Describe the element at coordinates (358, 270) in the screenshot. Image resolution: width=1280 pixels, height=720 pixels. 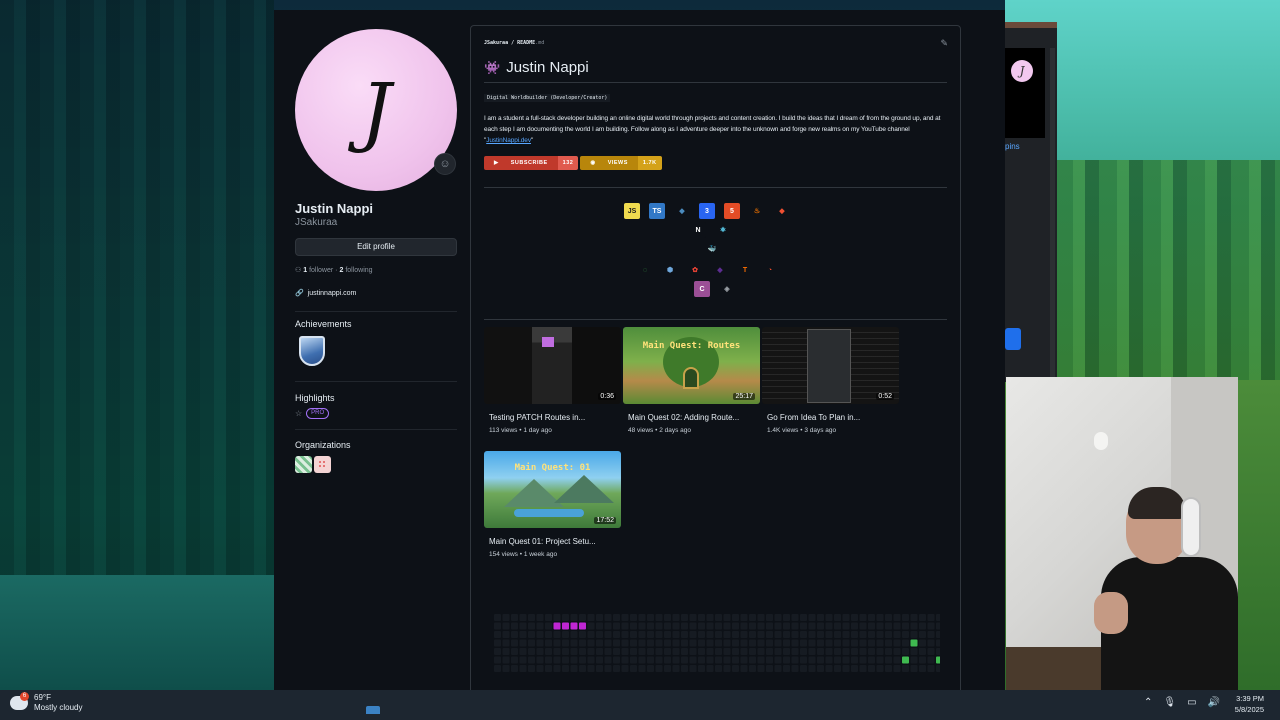
I see `following-label: following` at that location.